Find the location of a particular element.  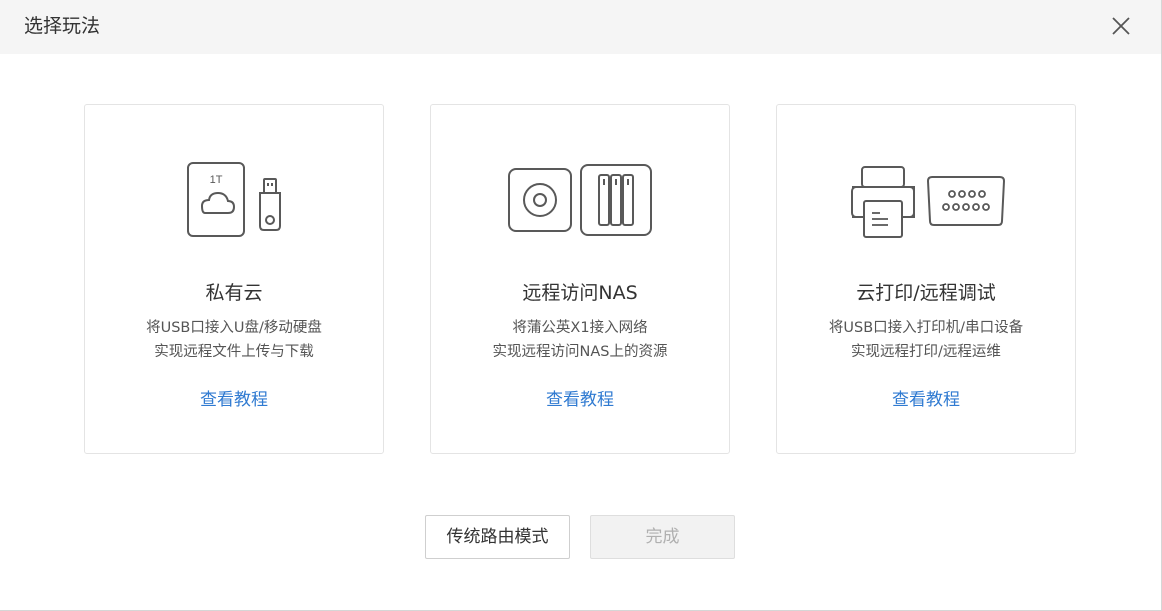

device-icon is located at coordinates (540, 200).